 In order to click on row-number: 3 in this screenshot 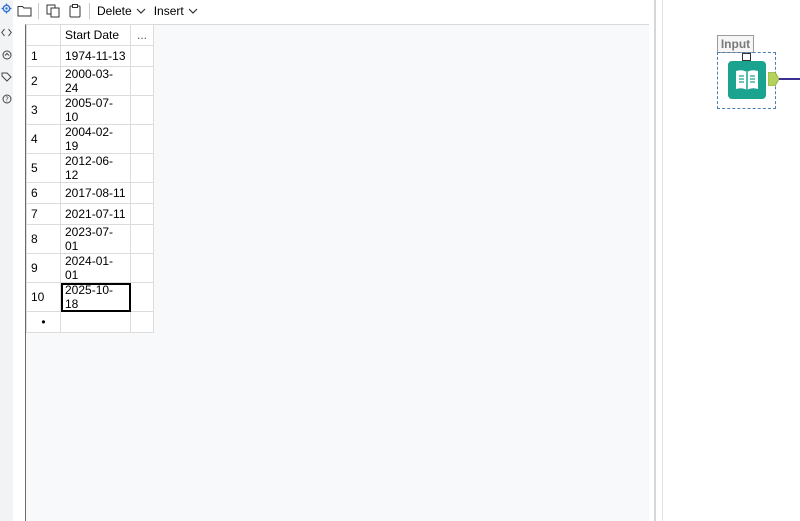, I will do `click(43, 110)`.